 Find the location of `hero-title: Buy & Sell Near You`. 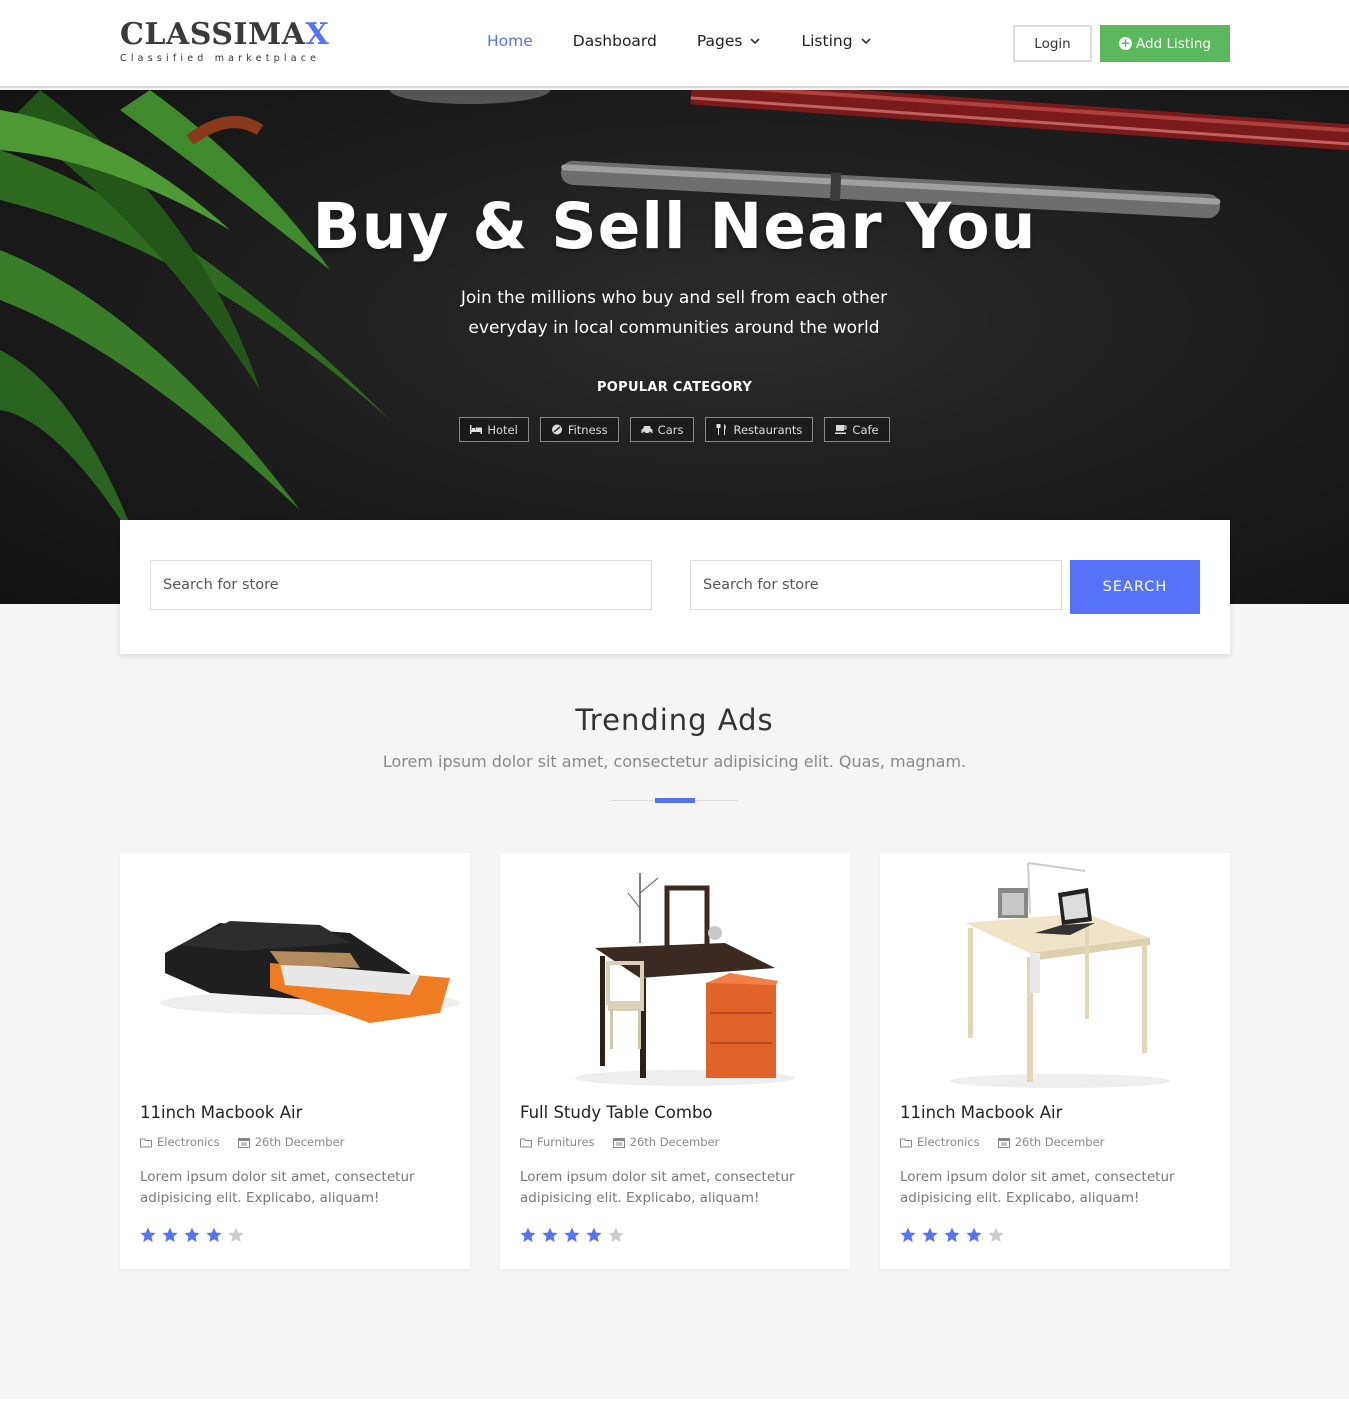

hero-title: Buy & Sell Near You is located at coordinates (674, 226).